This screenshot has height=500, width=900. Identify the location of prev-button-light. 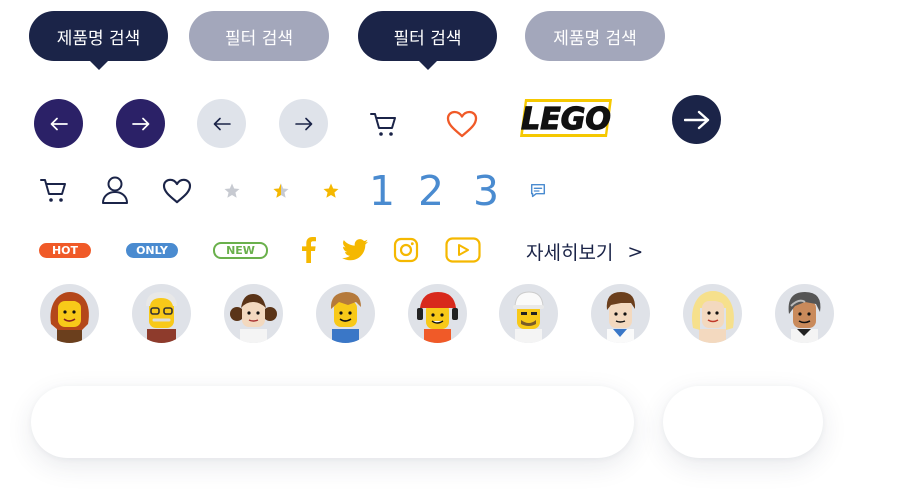
(221, 123).